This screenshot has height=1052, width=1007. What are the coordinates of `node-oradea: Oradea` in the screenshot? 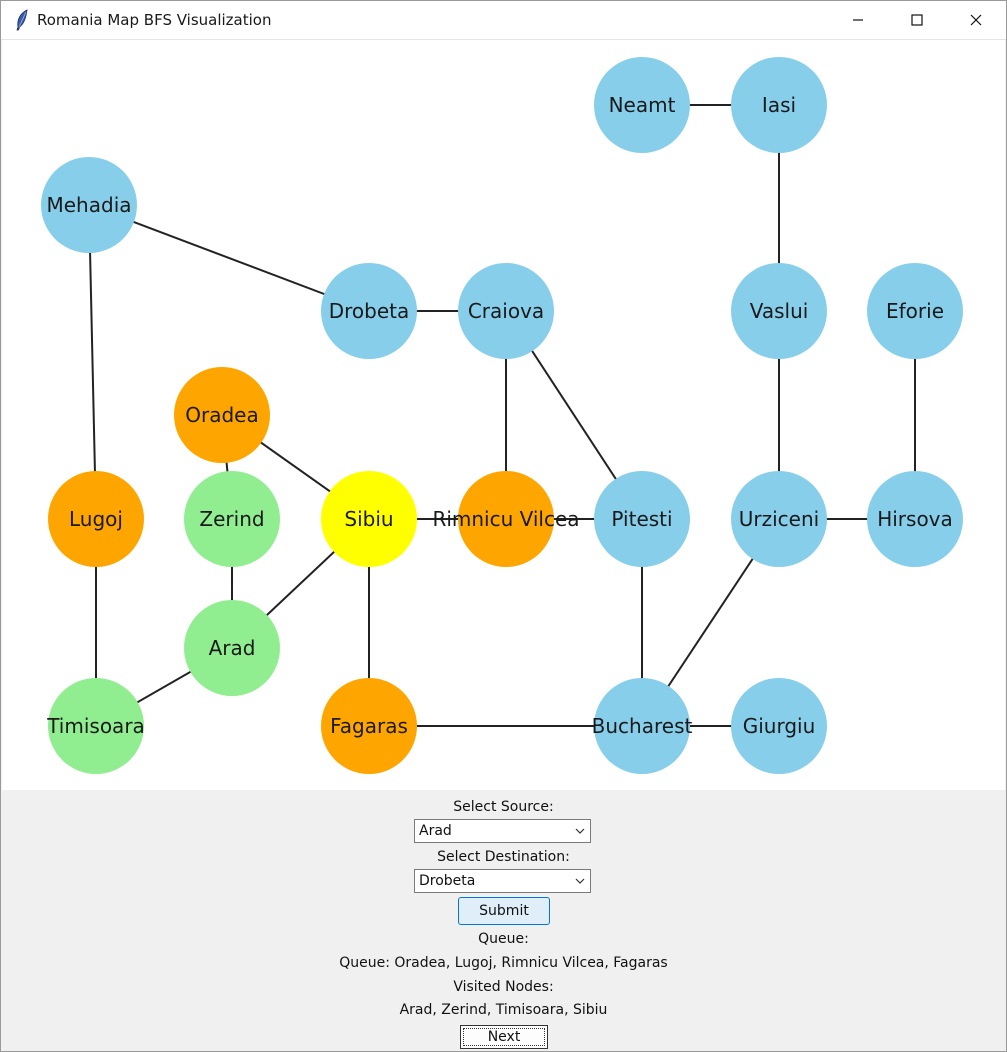 It's located at (222, 415).